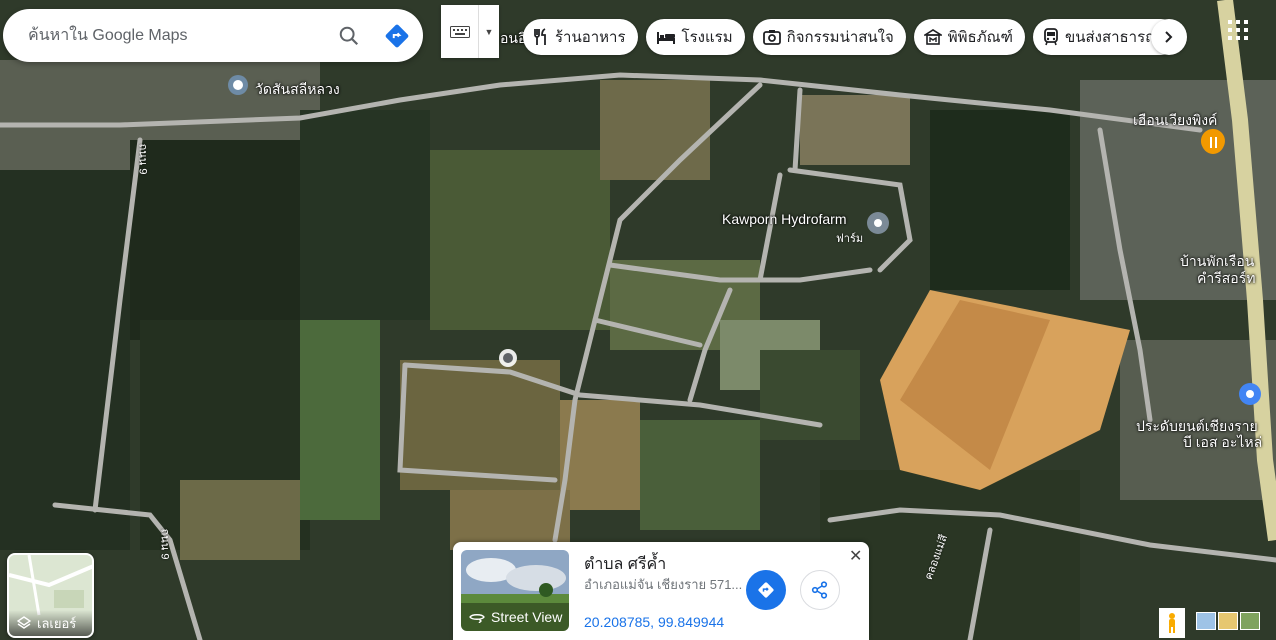 Image resolution: width=1276 pixels, height=640 pixels. Describe the element at coordinates (508, 358) in the screenshot. I see `dropped-pin` at that location.